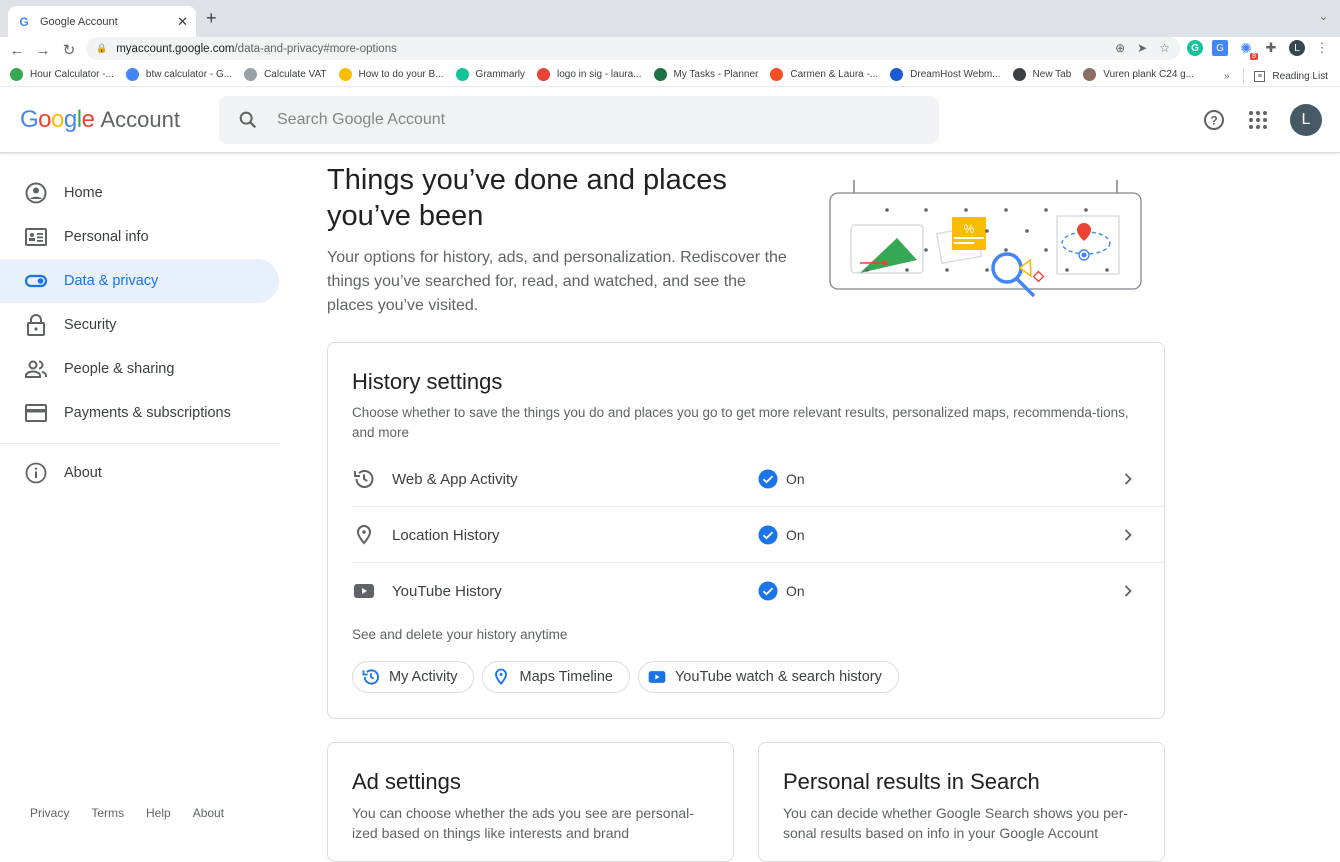 This screenshot has width=1340, height=862. I want to click on chip-label: YouTube watch & search history, so click(778, 677).